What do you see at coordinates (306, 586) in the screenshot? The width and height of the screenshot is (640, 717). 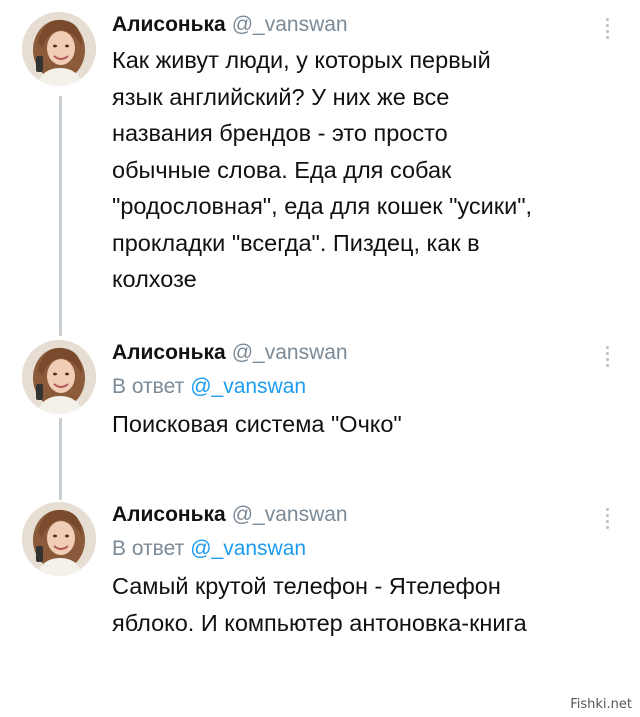 I see `tweet-text-line: Самый крутой телефон - Ятелефон` at bounding box center [306, 586].